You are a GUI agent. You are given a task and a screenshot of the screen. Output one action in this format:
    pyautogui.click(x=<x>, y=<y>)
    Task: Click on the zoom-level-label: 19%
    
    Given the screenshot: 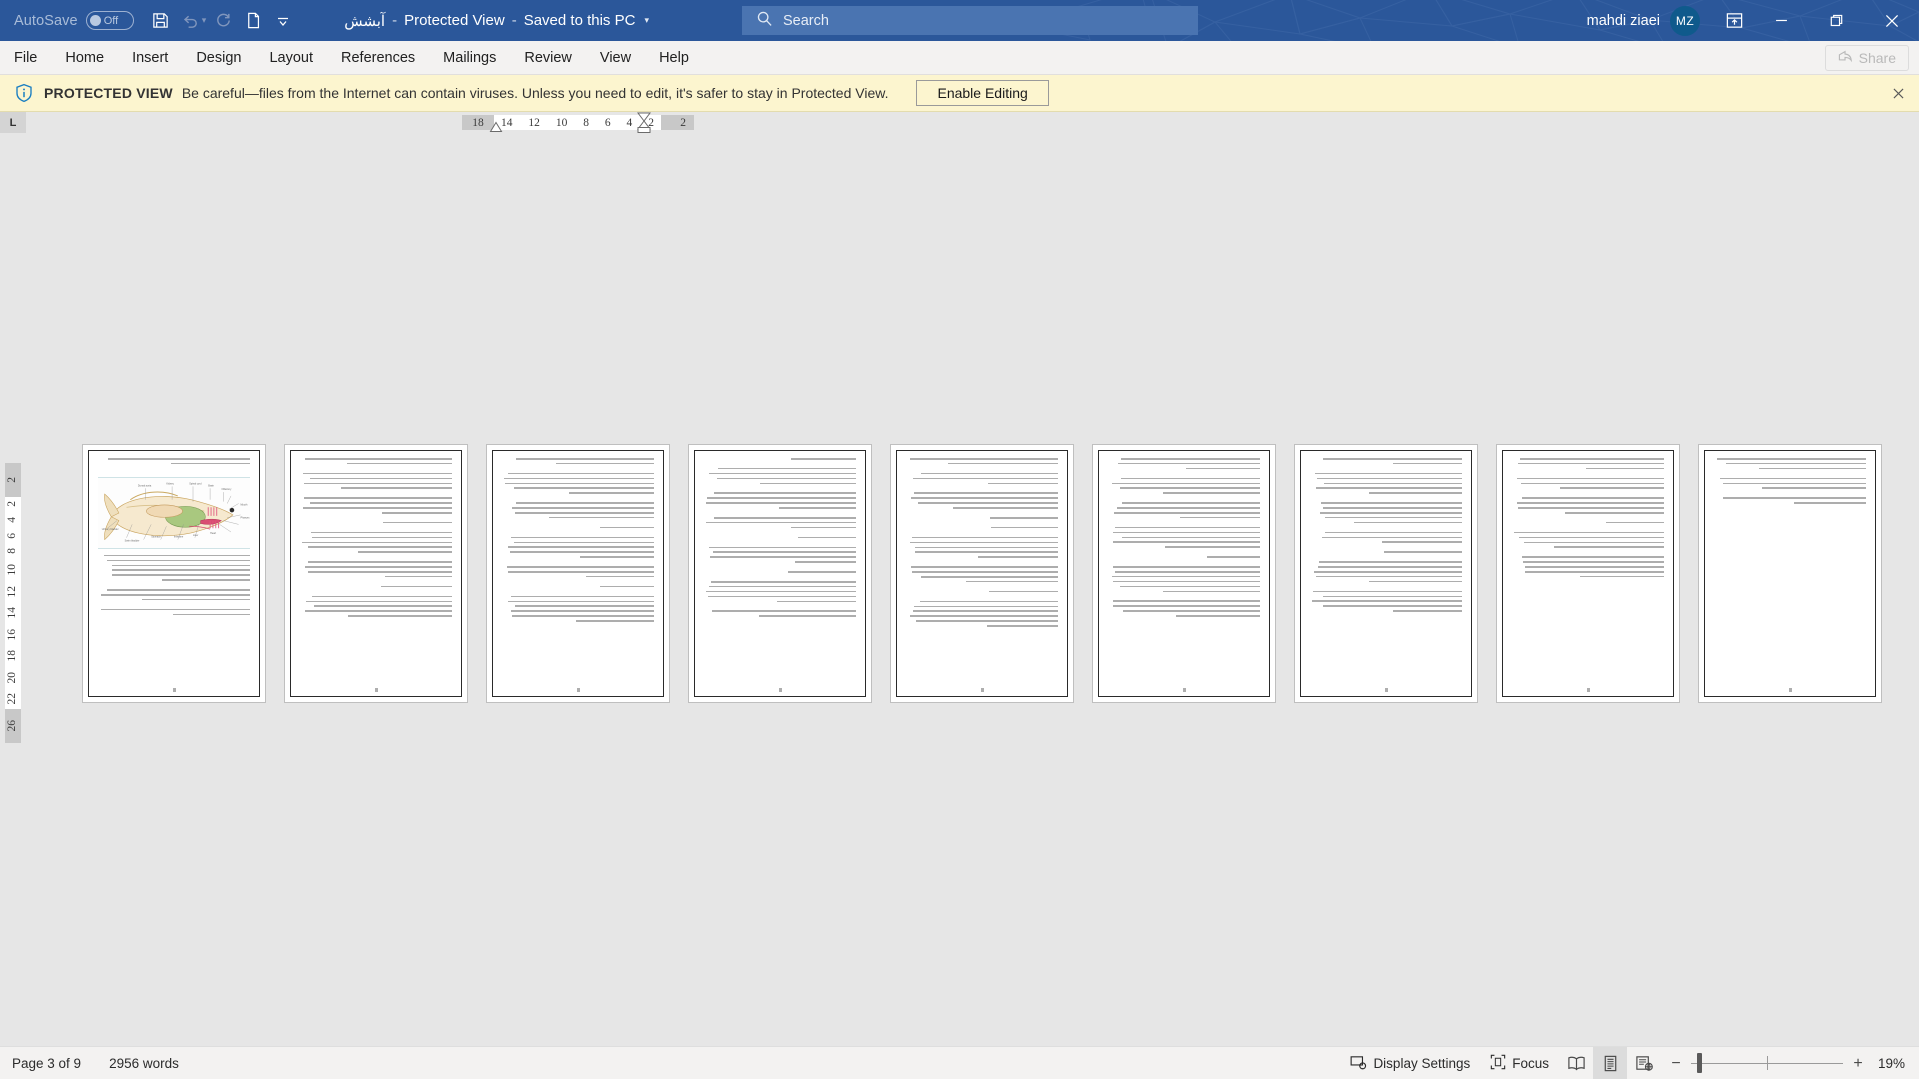 What is the action you would take?
    pyautogui.click(x=1896, y=1063)
    